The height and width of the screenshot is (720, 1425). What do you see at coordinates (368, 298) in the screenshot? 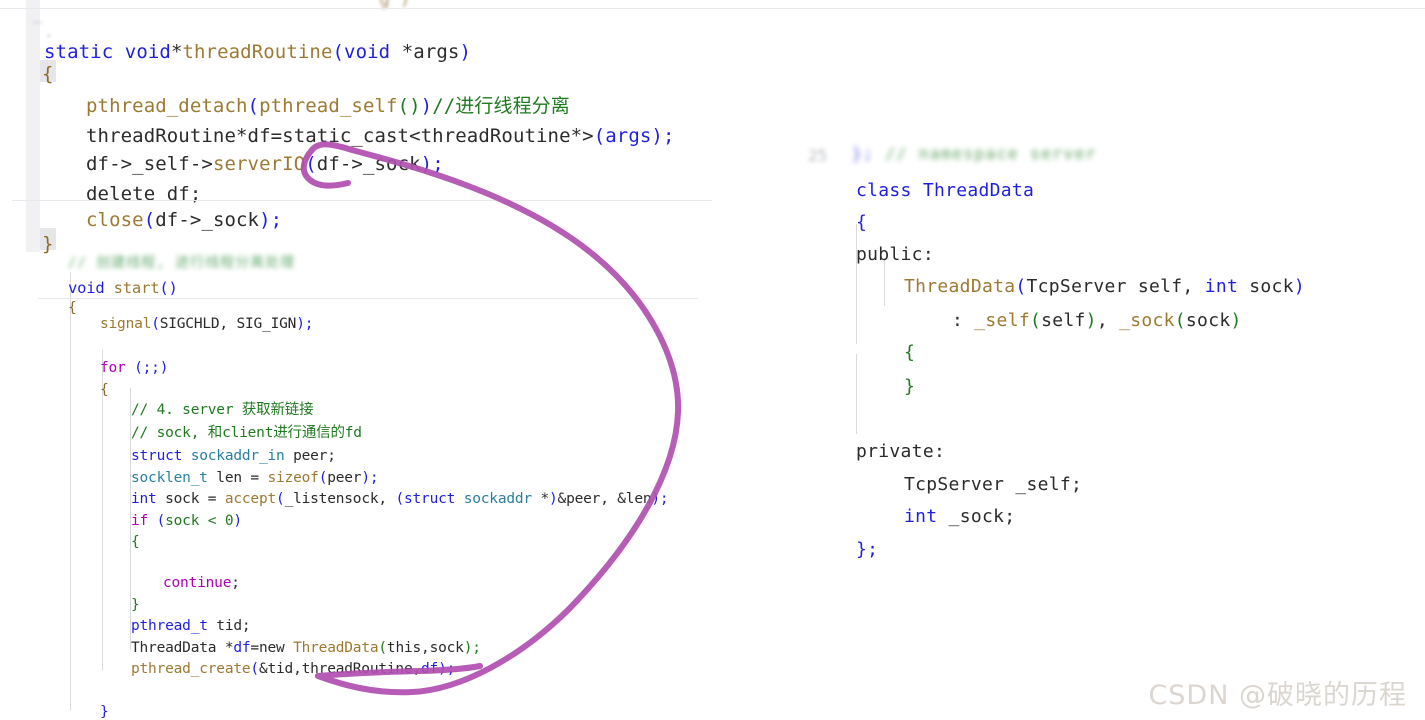
I see `line-divider-b` at bounding box center [368, 298].